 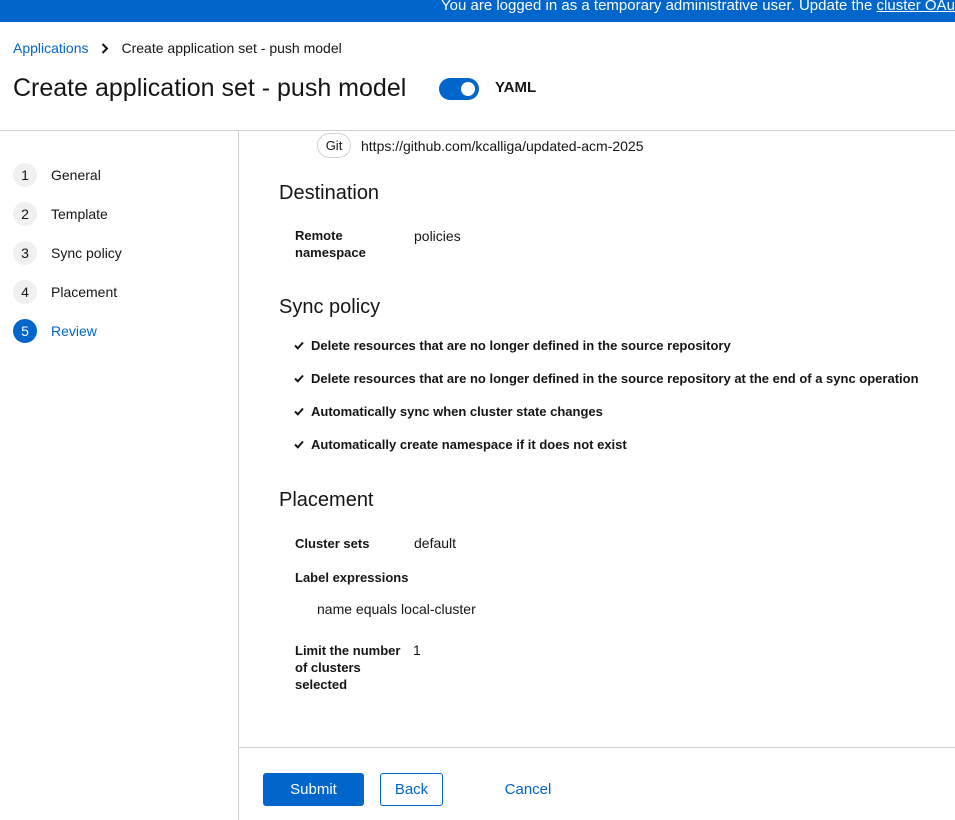 What do you see at coordinates (25, 330) in the screenshot?
I see `step-number: 5` at bounding box center [25, 330].